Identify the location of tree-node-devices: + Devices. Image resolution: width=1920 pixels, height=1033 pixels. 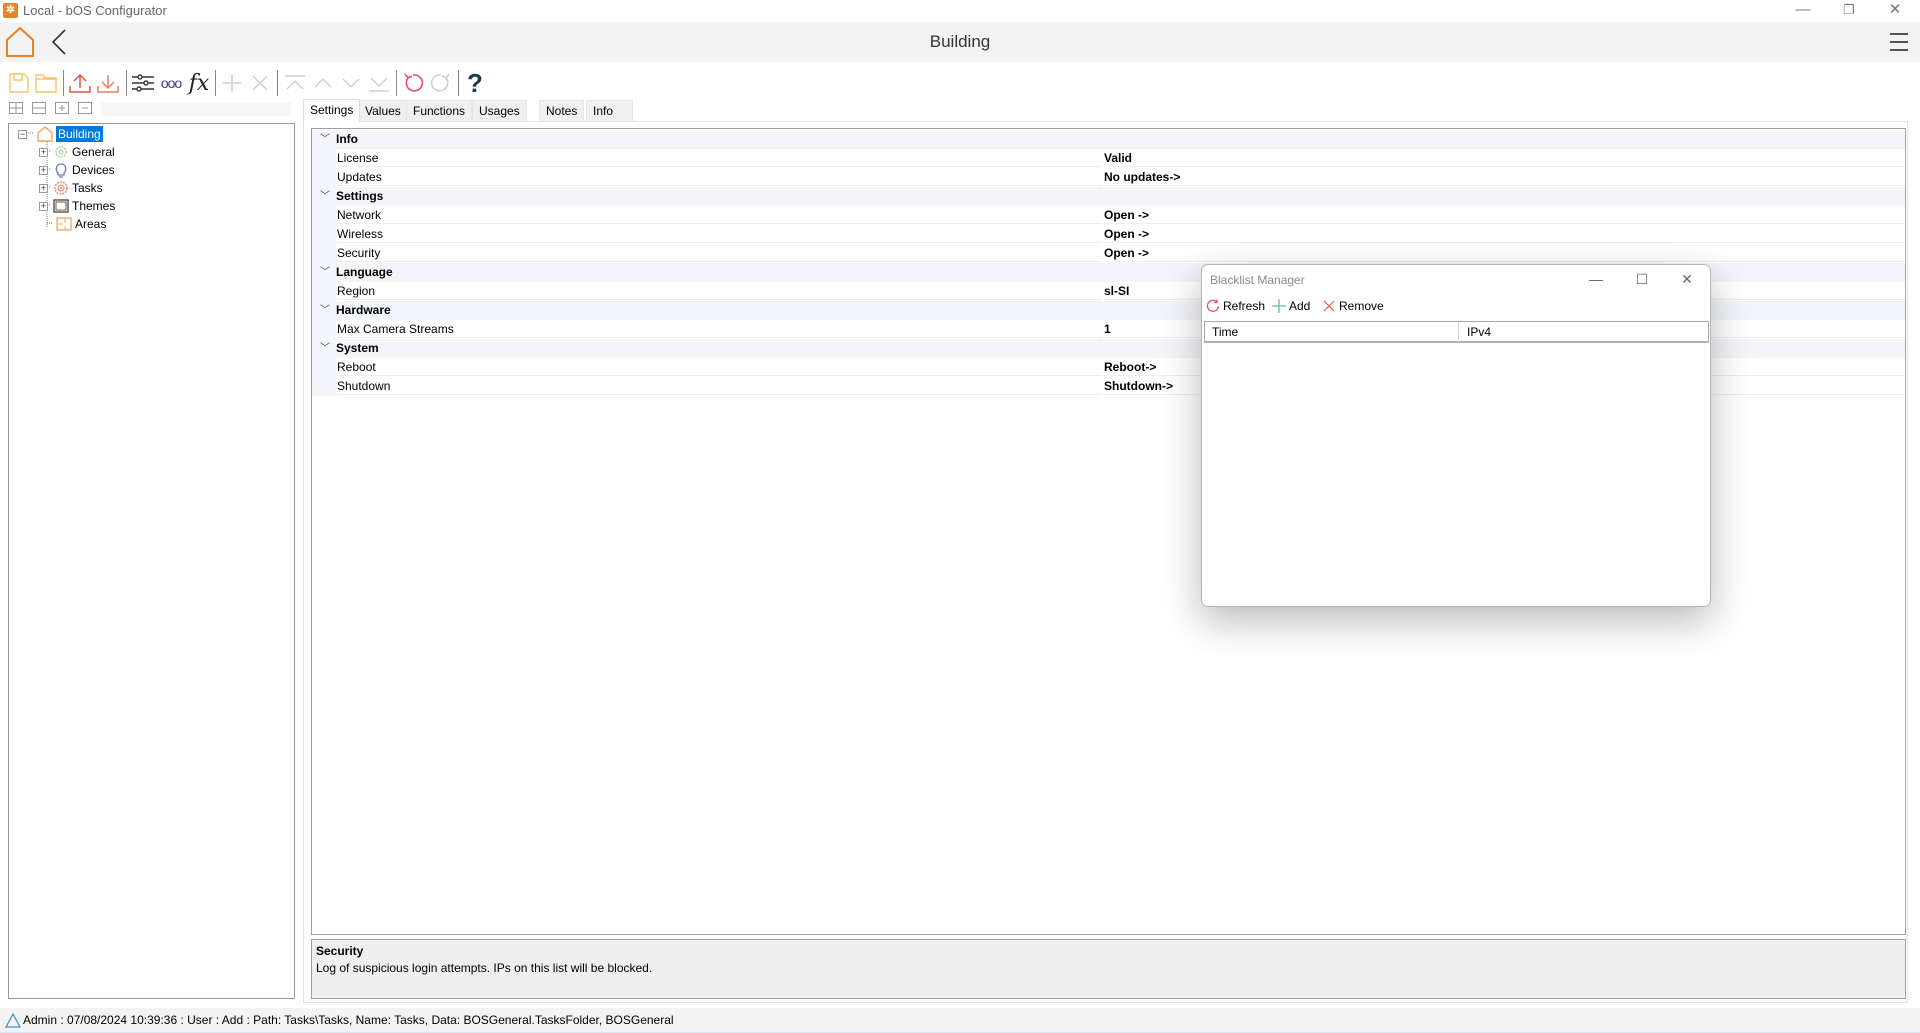
(77, 170).